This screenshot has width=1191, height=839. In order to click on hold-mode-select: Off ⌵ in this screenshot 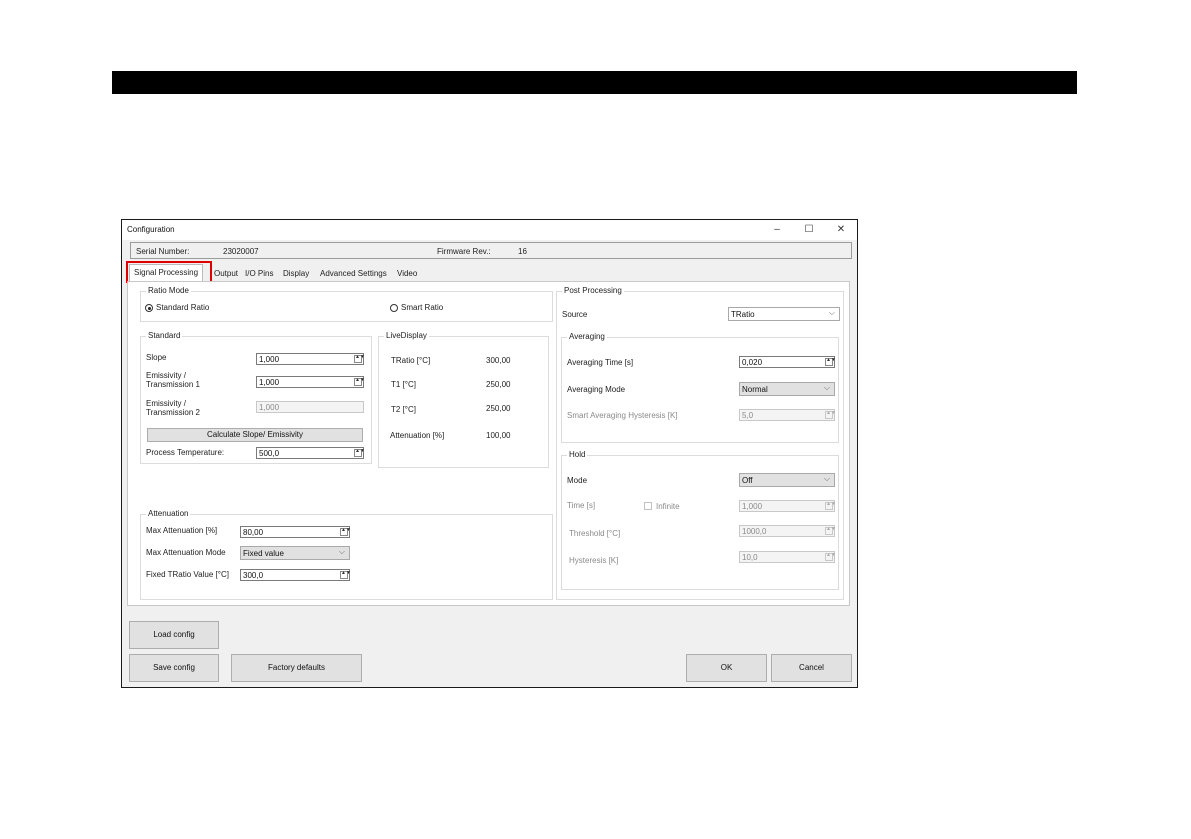, I will do `click(787, 480)`.